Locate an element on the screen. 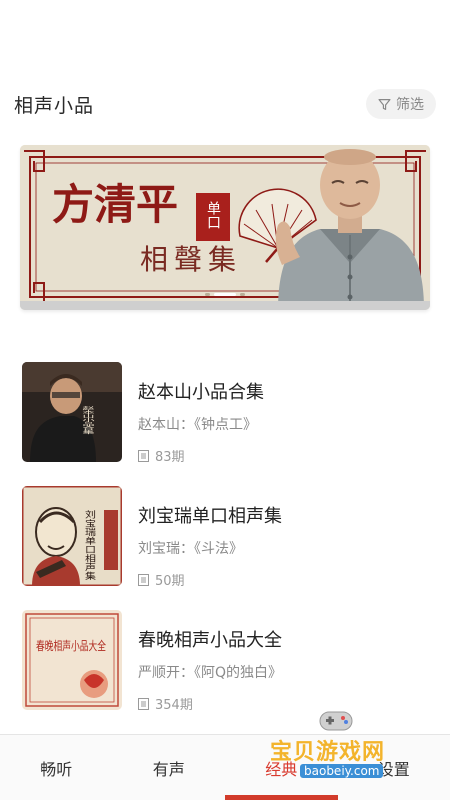 This screenshot has height=800, width=450. episode-count: 50期 is located at coordinates (210, 579).